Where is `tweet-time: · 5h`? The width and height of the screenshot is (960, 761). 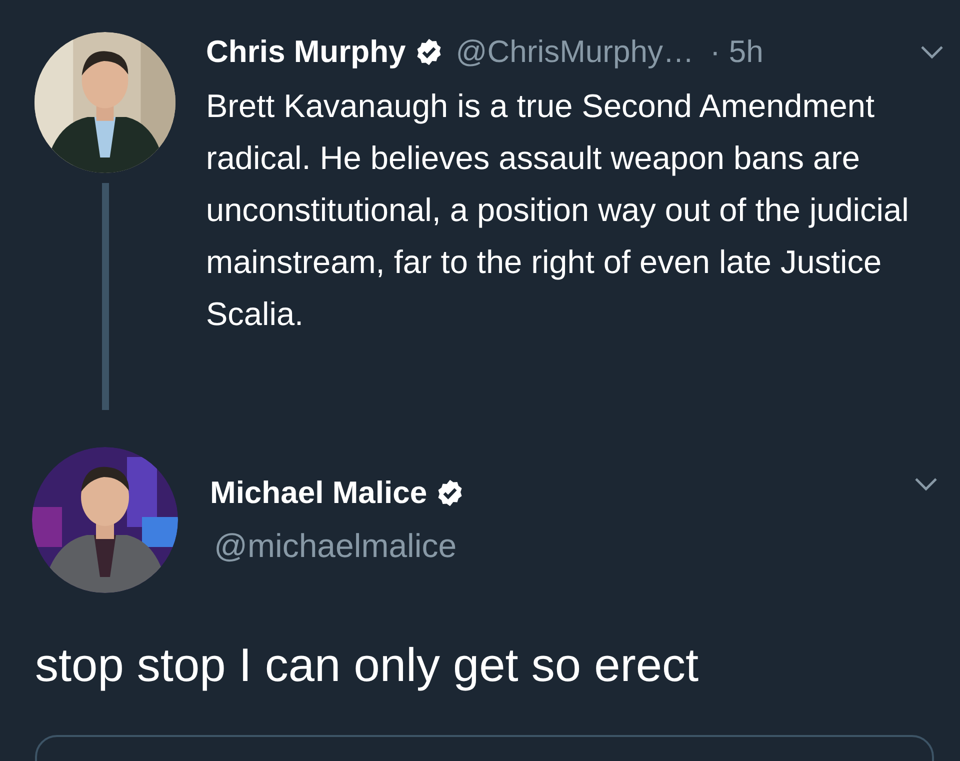
tweet-time: · 5h is located at coordinates (737, 52).